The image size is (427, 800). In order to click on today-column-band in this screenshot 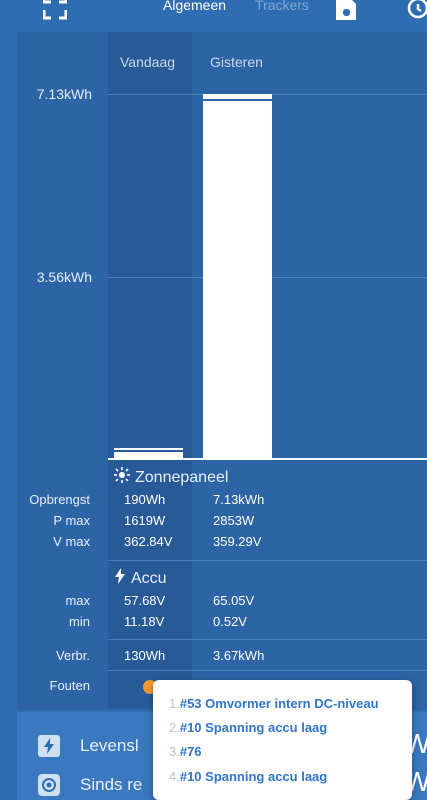, I will do `click(150, 246)`.